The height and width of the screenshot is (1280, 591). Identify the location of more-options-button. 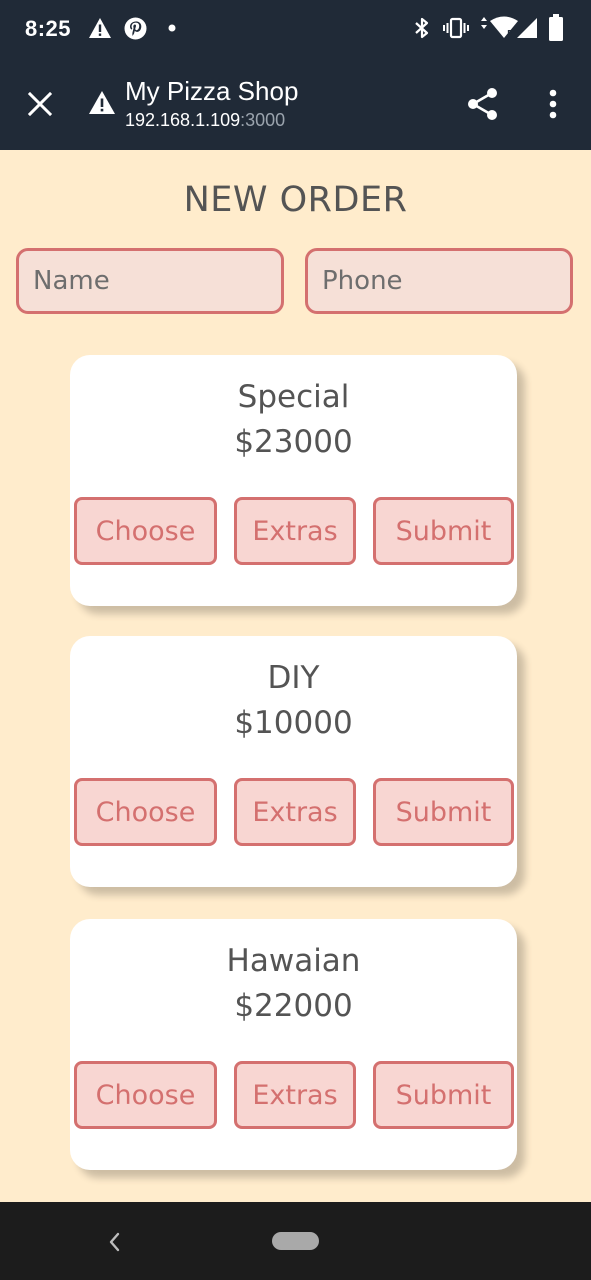
(553, 104).